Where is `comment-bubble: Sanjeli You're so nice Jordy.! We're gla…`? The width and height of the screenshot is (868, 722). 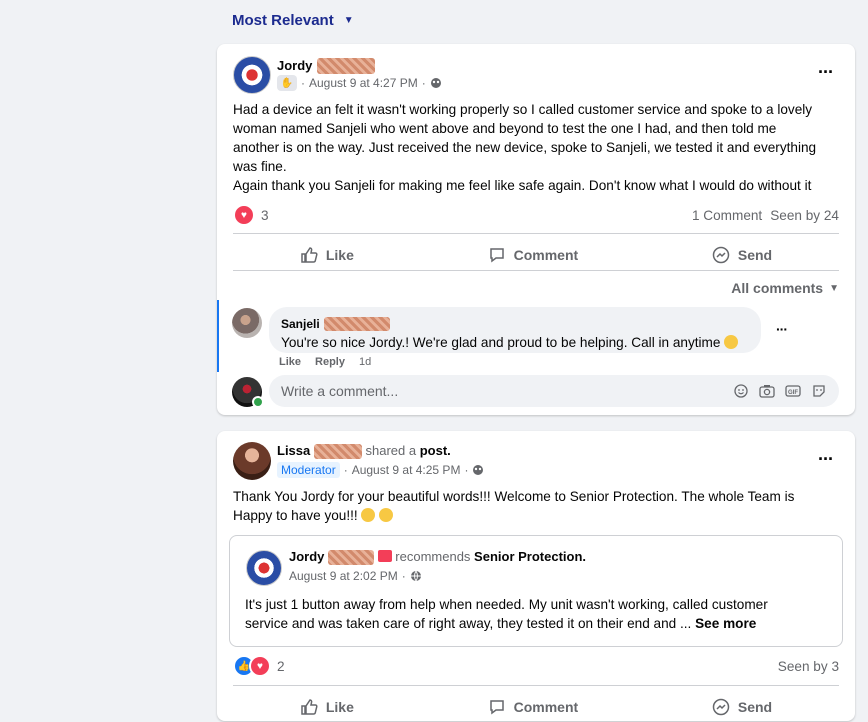
comment-bubble: Sanjeli You're so nice Jordy.! We're gla… is located at coordinates (515, 330).